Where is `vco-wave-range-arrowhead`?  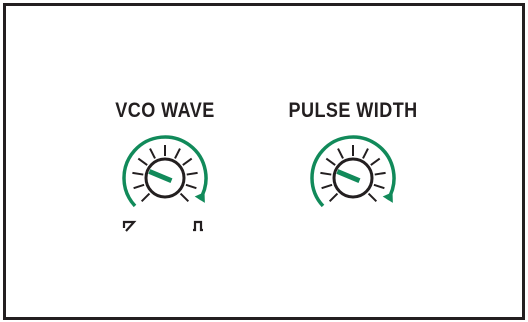 vco-wave-range-arrowhead is located at coordinates (199, 197).